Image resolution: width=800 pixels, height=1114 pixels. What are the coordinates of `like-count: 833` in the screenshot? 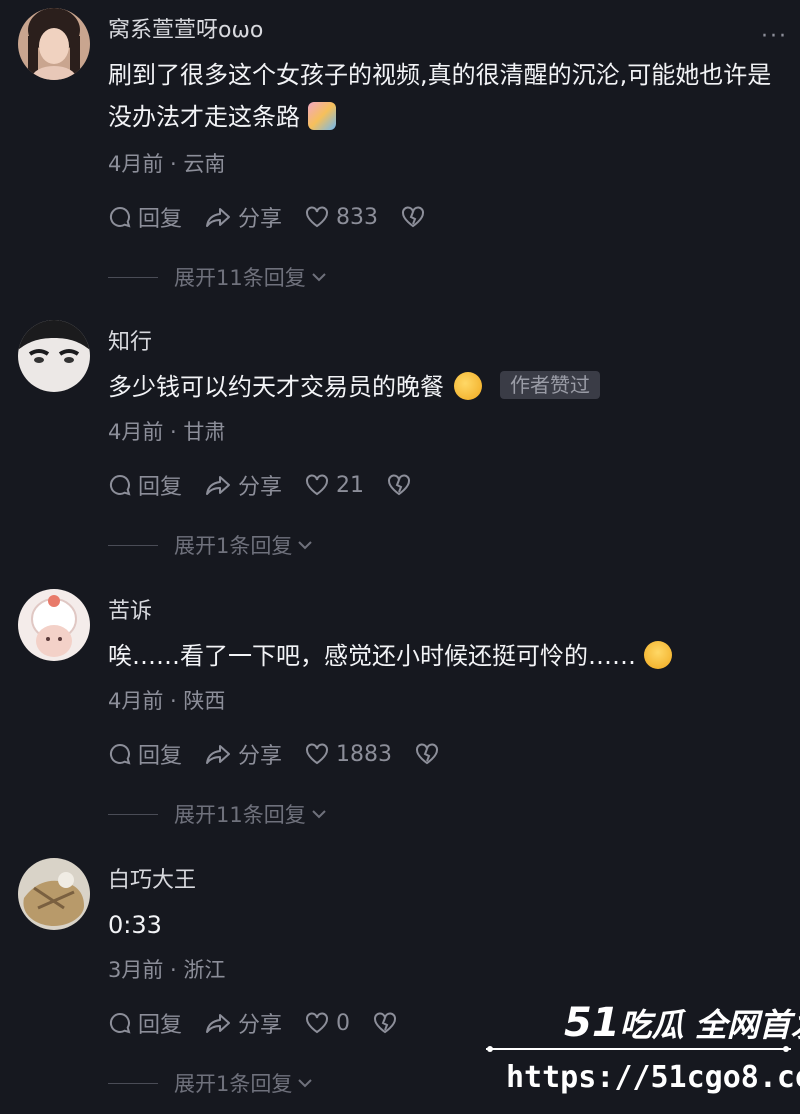 It's located at (357, 217).